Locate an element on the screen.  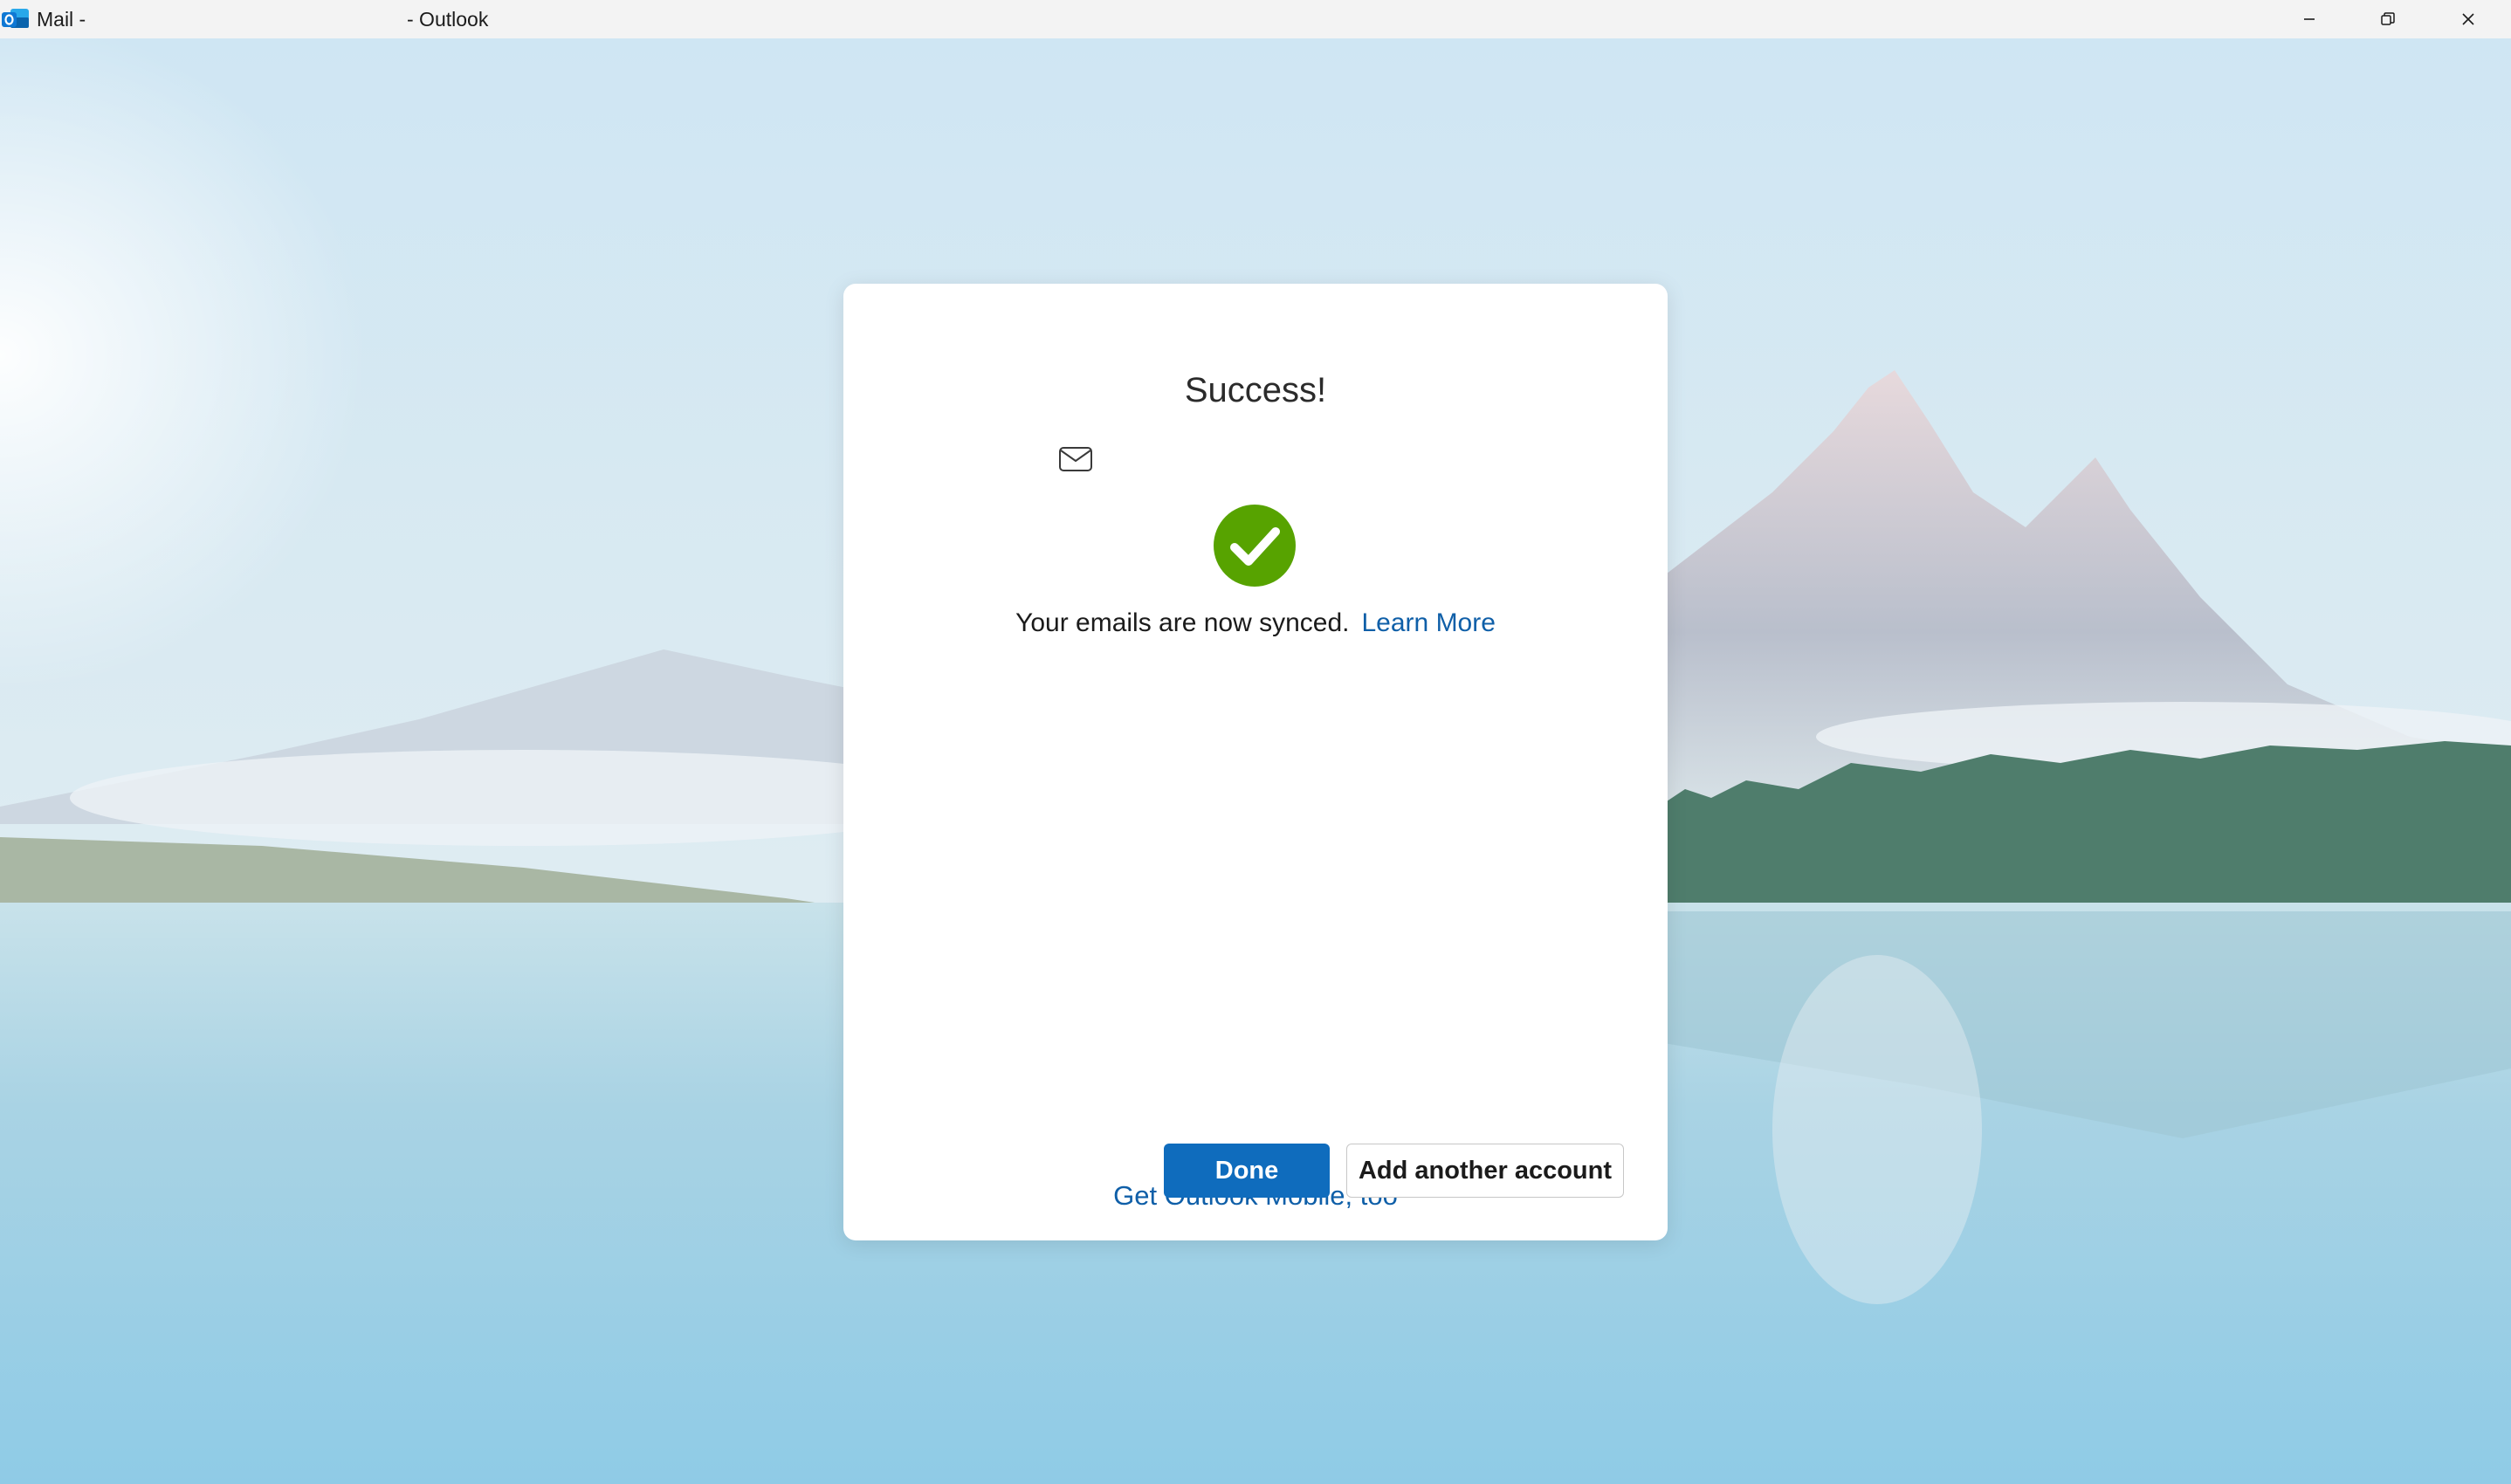
title-bar: Mail - - Outlook is located at coordinates (1256, 19).